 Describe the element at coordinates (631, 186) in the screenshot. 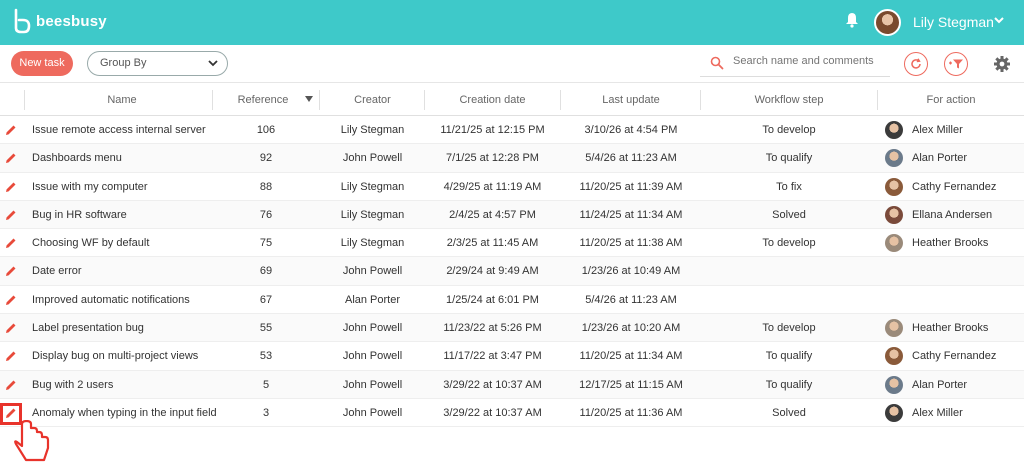

I see `task-last-update: 11/20/25 at 11:39 AM` at that location.